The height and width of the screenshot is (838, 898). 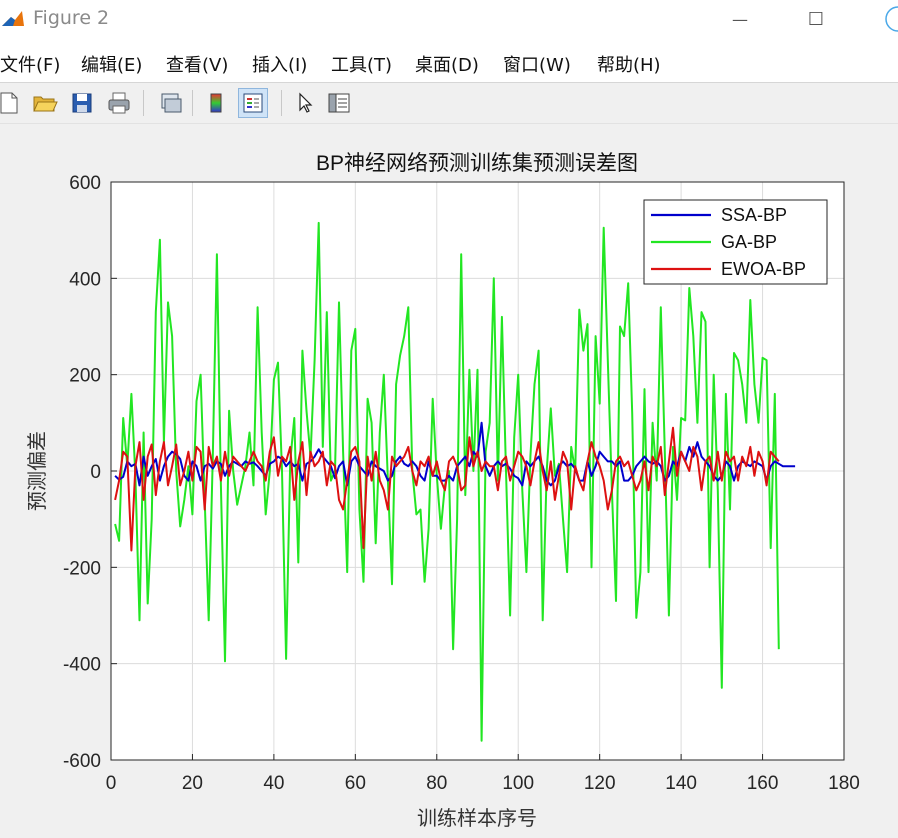 I want to click on property-inspector-icon, so click(x=339, y=103).